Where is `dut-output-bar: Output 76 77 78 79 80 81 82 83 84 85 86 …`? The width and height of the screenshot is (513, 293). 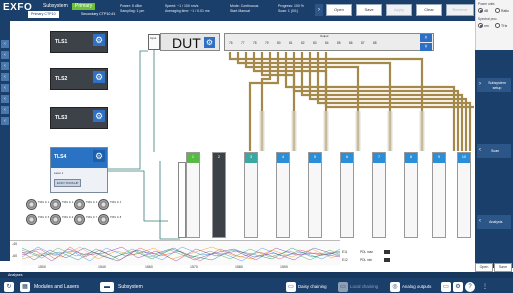 dut-output-bar: Output 76 77 78 79 80 81 82 83 84 85 86 … is located at coordinates (329, 42).